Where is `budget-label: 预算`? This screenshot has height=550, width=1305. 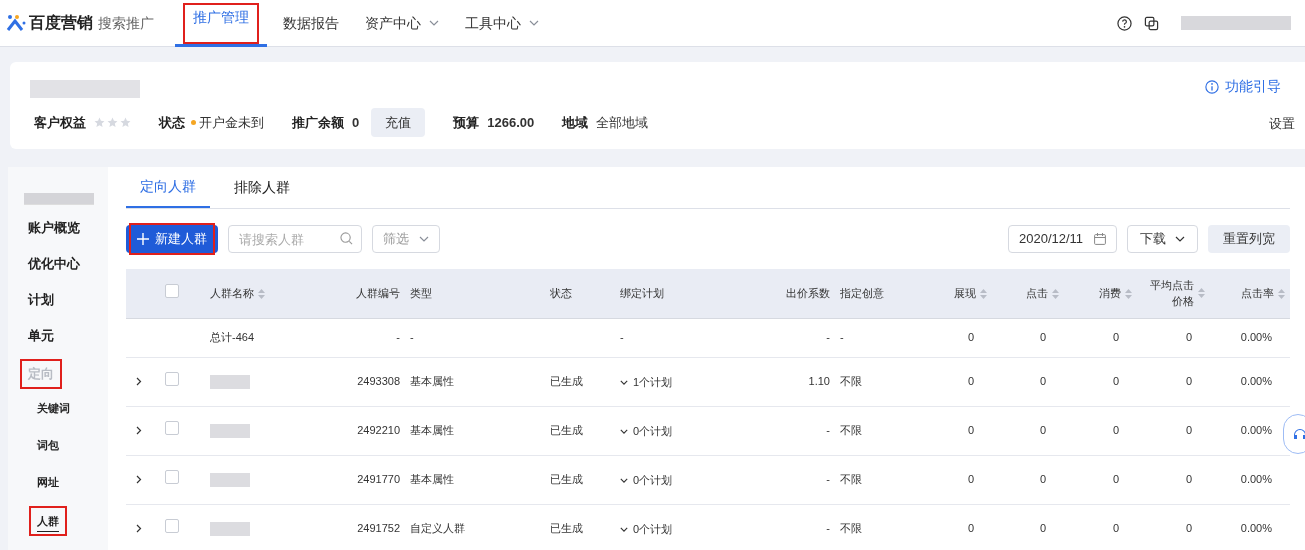 budget-label: 预算 is located at coordinates (466, 122).